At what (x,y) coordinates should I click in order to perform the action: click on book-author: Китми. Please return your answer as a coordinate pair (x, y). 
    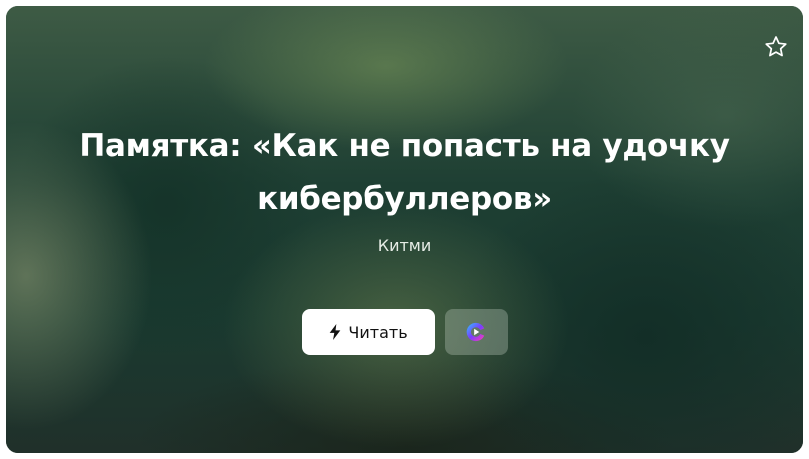
    Looking at the image, I should click on (404, 245).